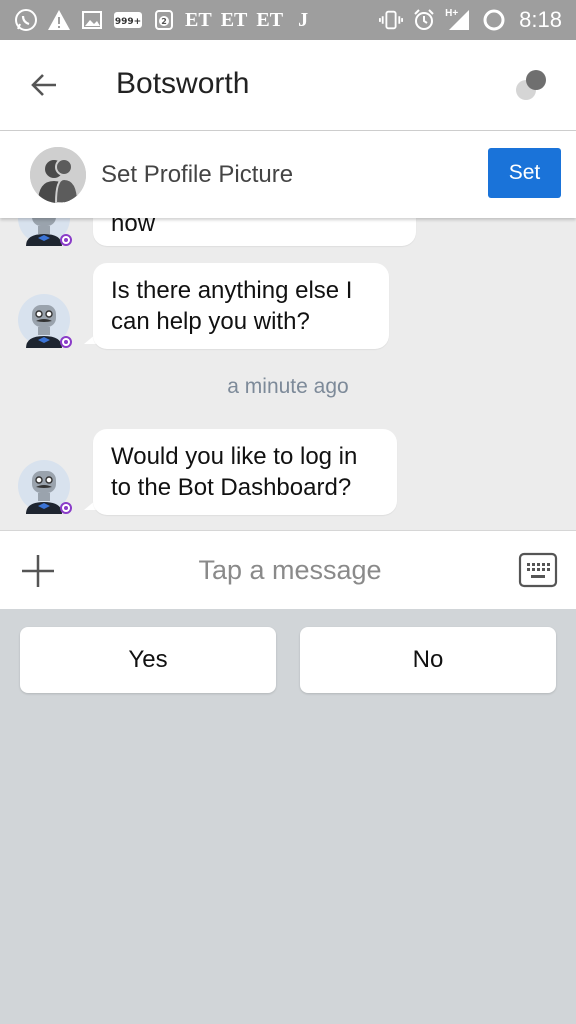  I want to click on battery-icon, so click(494, 20).